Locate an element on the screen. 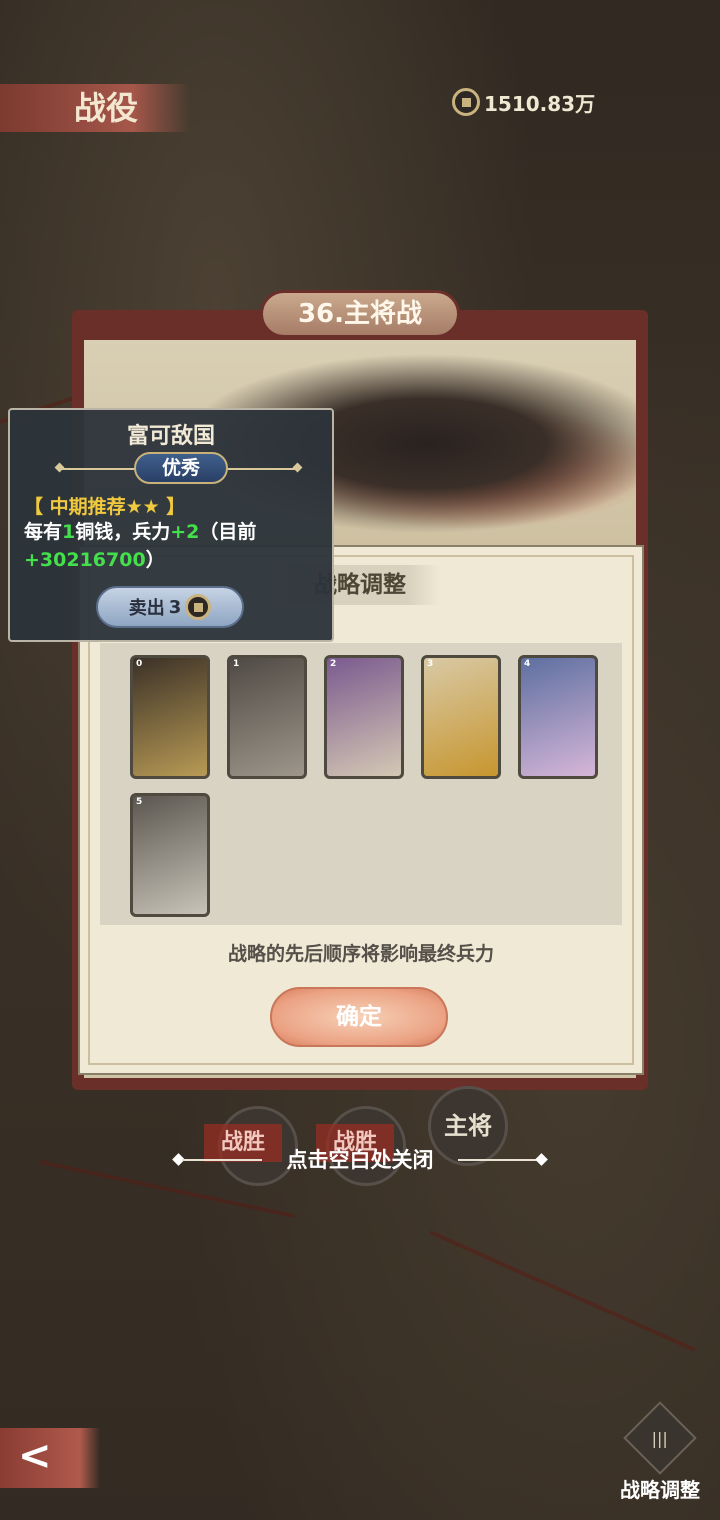  card-index: 3 is located at coordinates (430, 664).